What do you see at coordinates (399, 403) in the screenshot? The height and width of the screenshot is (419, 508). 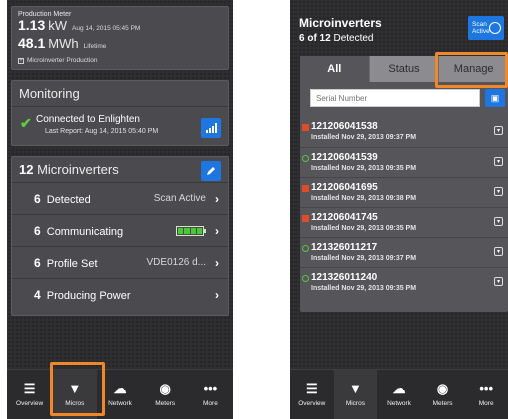 I see `nav-label: Network` at bounding box center [399, 403].